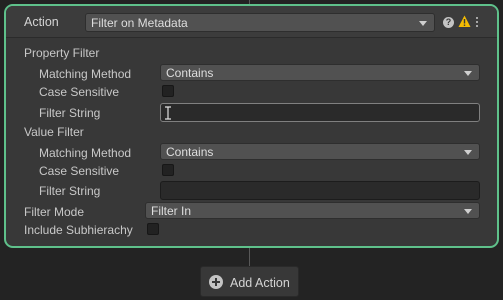  Describe the element at coordinates (249, 257) in the screenshot. I see `connector-line-bottom` at that location.